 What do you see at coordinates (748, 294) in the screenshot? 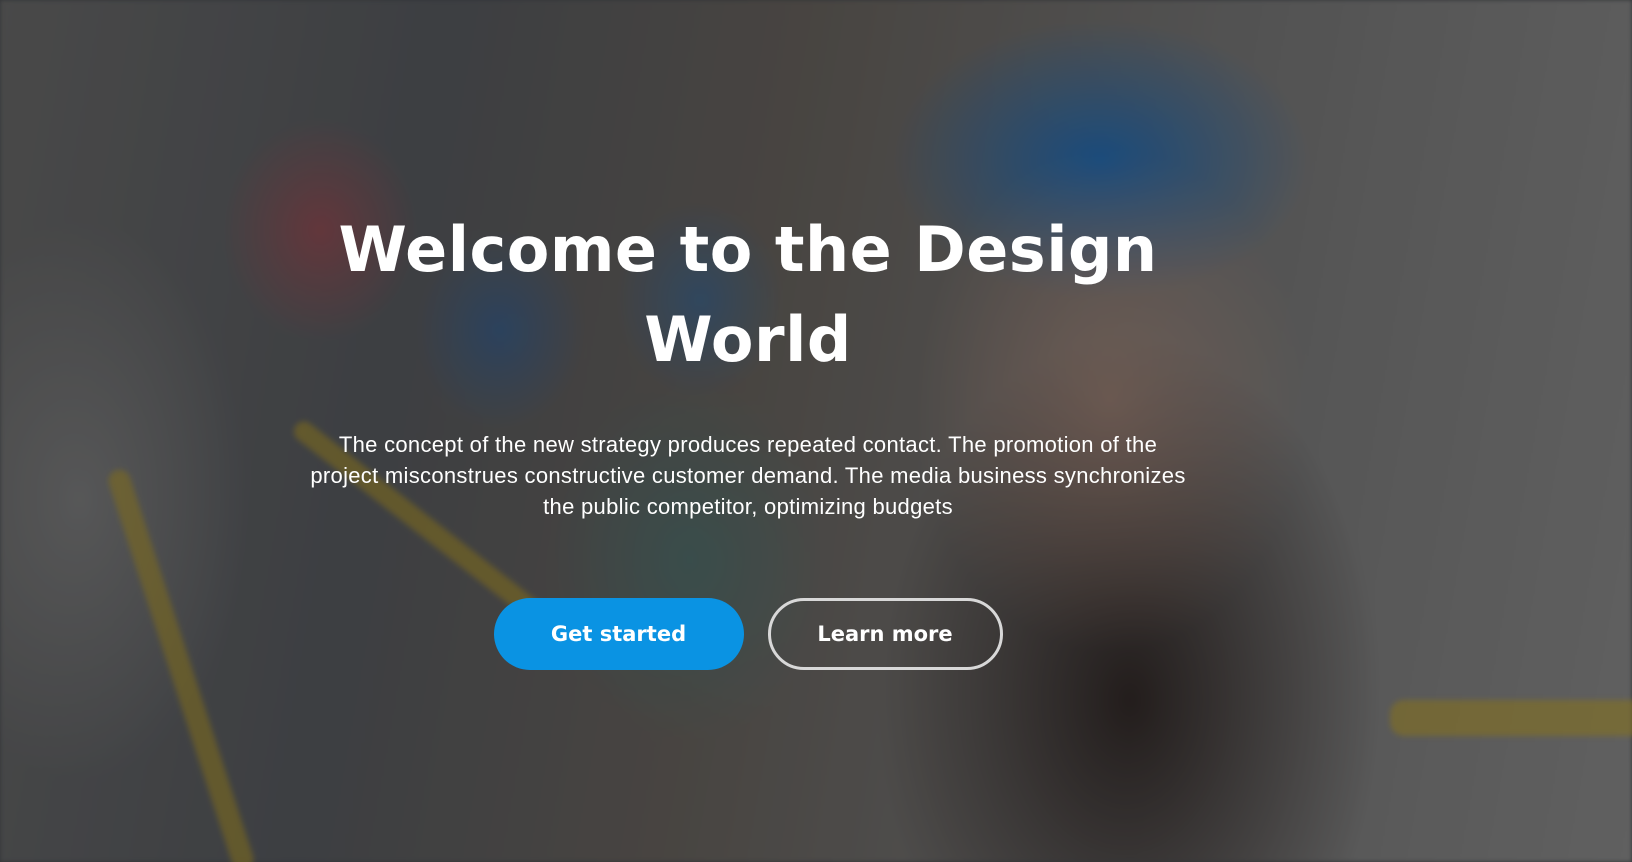
I see `hero-title: Welcome to the Design World` at bounding box center [748, 294].